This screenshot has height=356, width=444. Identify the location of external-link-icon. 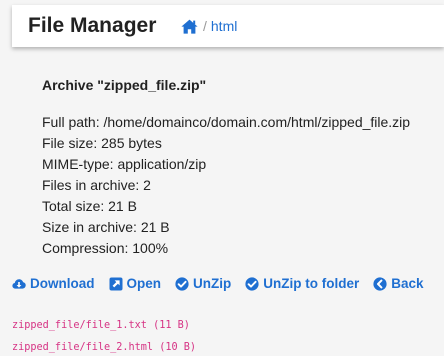
(115, 284).